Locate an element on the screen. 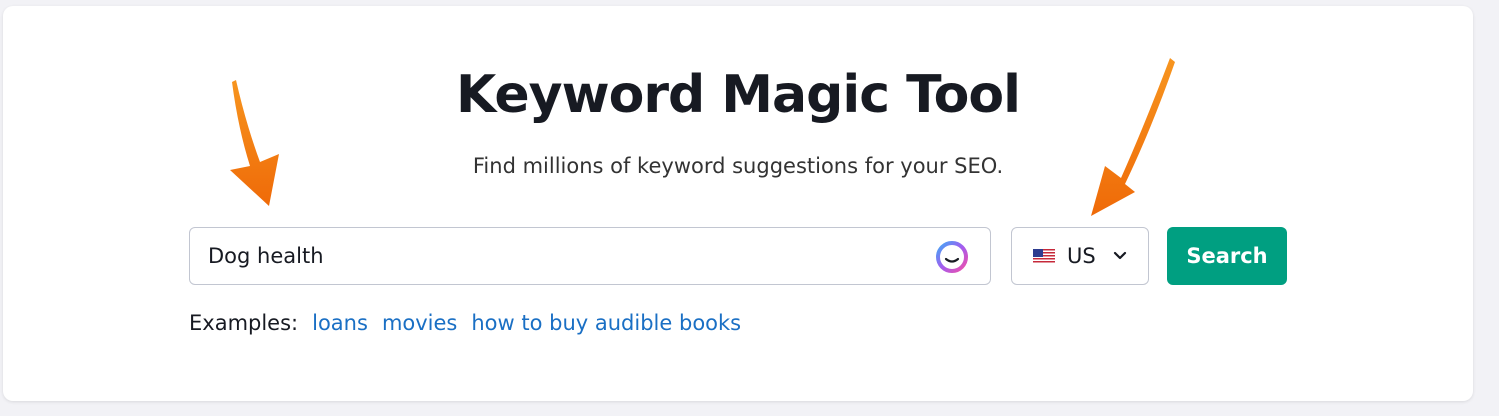  search-button: Search is located at coordinates (1227, 256).